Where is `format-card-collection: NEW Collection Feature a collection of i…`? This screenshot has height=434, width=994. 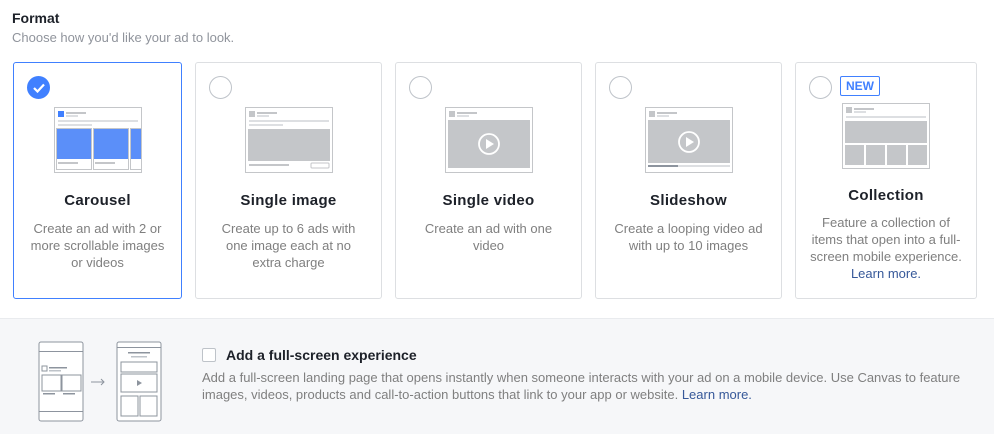
format-card-collection: NEW Collection Feature a collection of i… is located at coordinates (886, 180).